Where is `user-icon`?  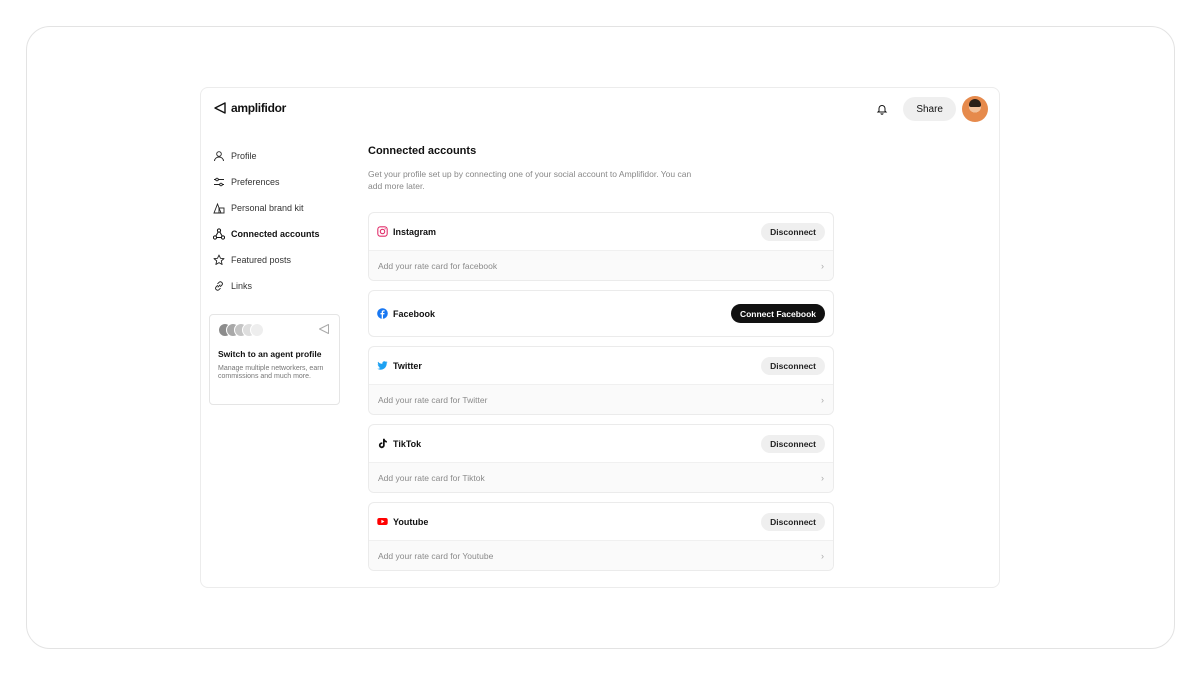 user-icon is located at coordinates (219, 156).